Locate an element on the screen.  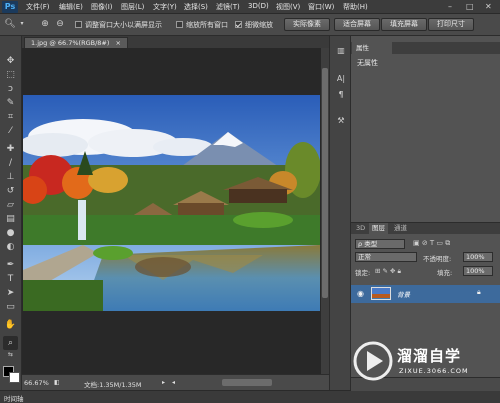
properties-tab-bar: 属性 is located at coordinates (425, 48).